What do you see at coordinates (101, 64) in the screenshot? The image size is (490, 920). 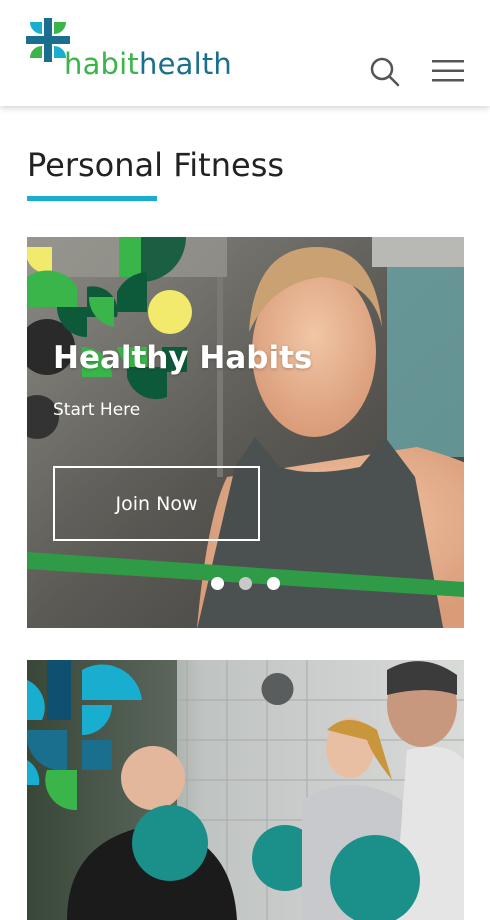 I see `brand-word-habit: habit` at bounding box center [101, 64].